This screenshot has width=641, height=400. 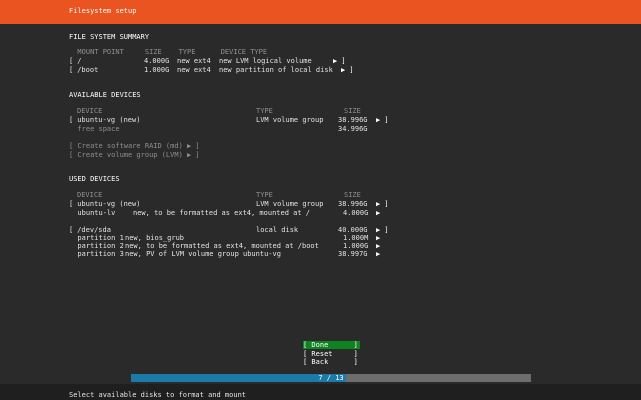 What do you see at coordinates (353, 230) in the screenshot?
I see `device-size: 40.000G` at bounding box center [353, 230].